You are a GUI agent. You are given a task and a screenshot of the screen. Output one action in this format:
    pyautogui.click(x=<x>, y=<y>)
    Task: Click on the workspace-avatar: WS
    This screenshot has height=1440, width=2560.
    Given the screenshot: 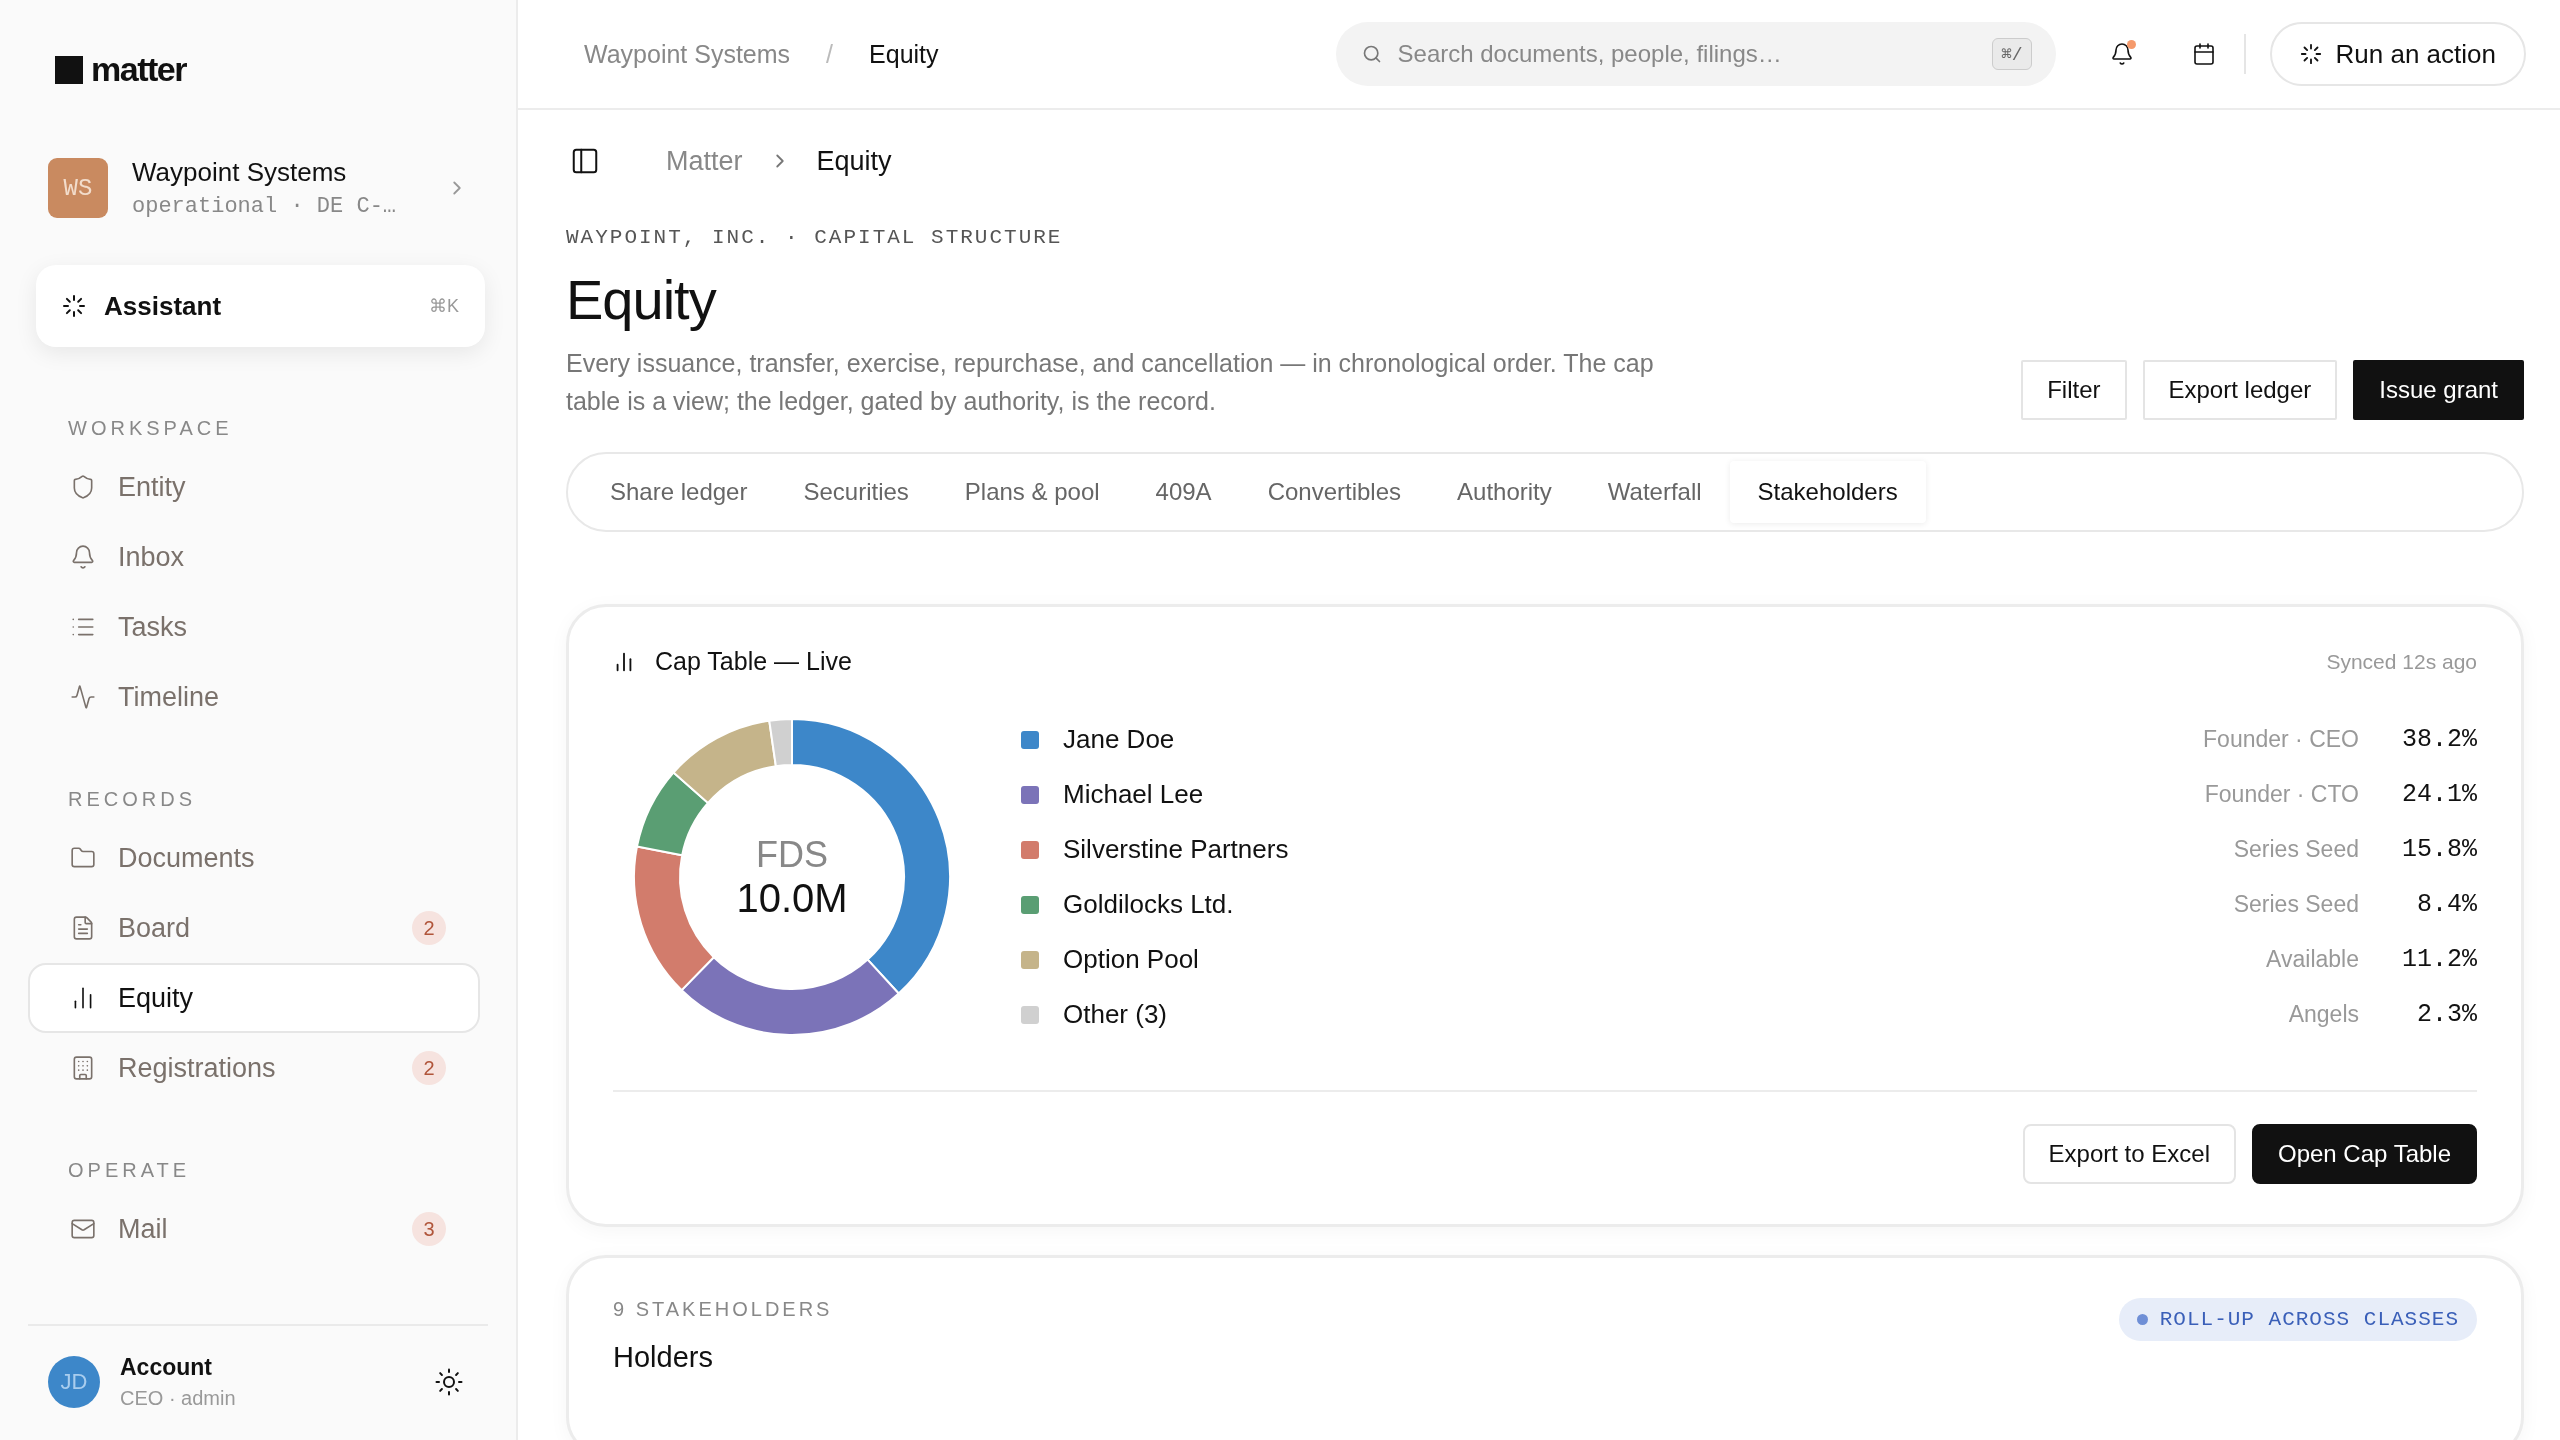 What is the action you would take?
    pyautogui.click(x=78, y=188)
    